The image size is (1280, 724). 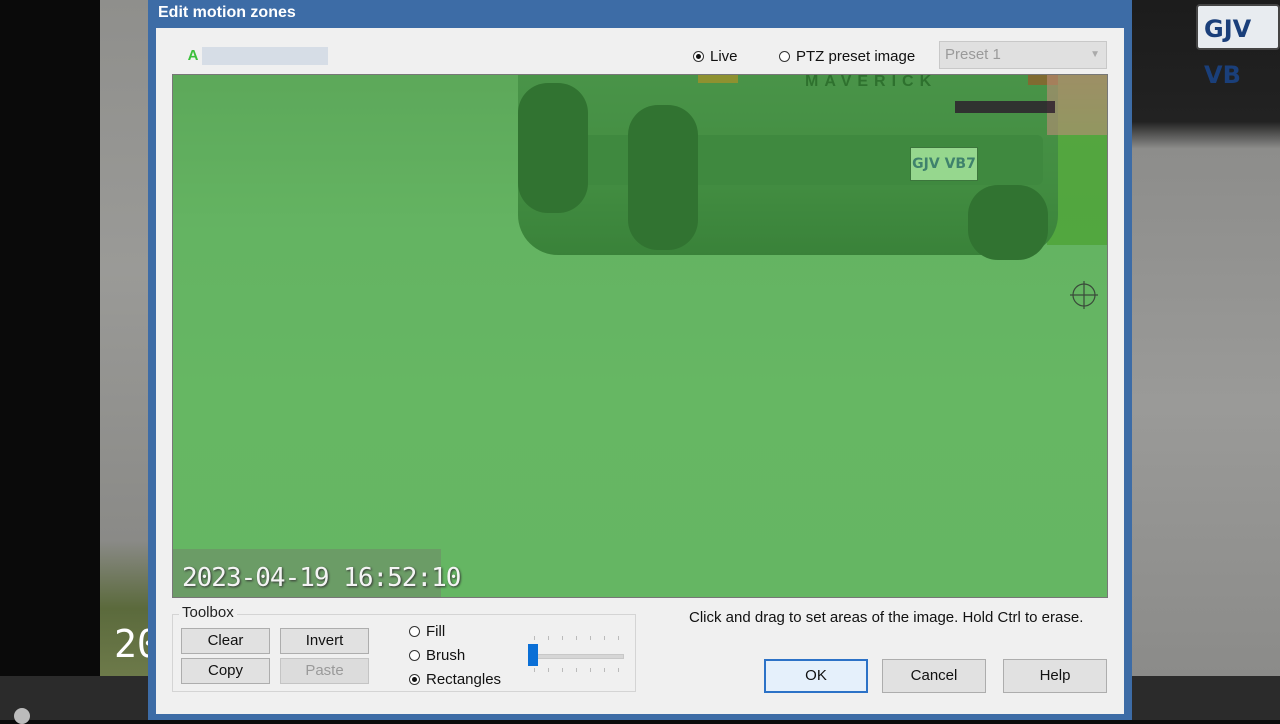 I want to click on zone-d, so click(x=247, y=56).